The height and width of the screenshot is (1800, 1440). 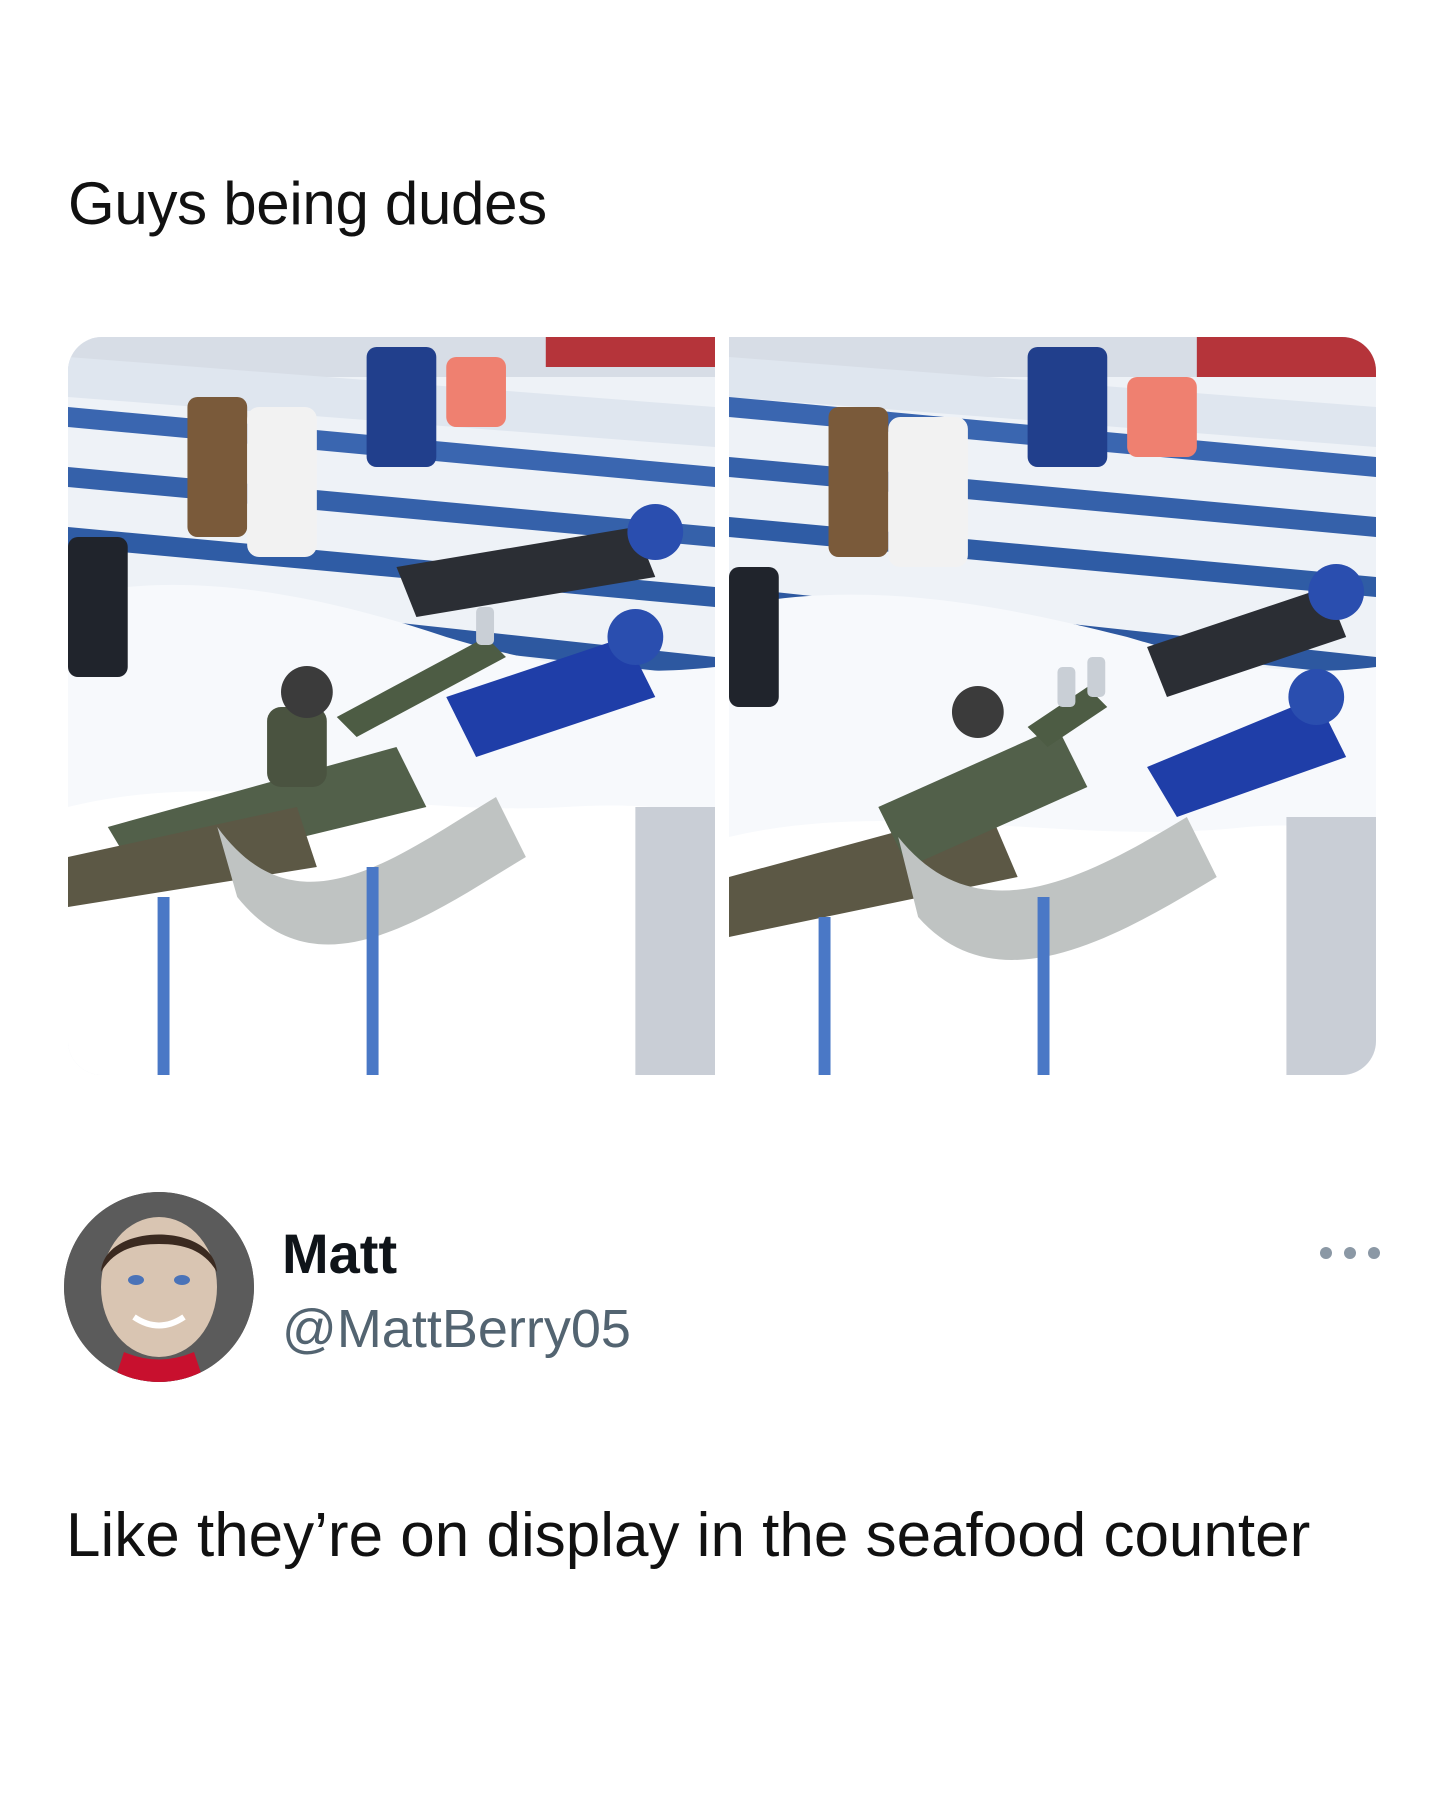 I want to click on author-display-name: Matt, so click(x=339, y=1254).